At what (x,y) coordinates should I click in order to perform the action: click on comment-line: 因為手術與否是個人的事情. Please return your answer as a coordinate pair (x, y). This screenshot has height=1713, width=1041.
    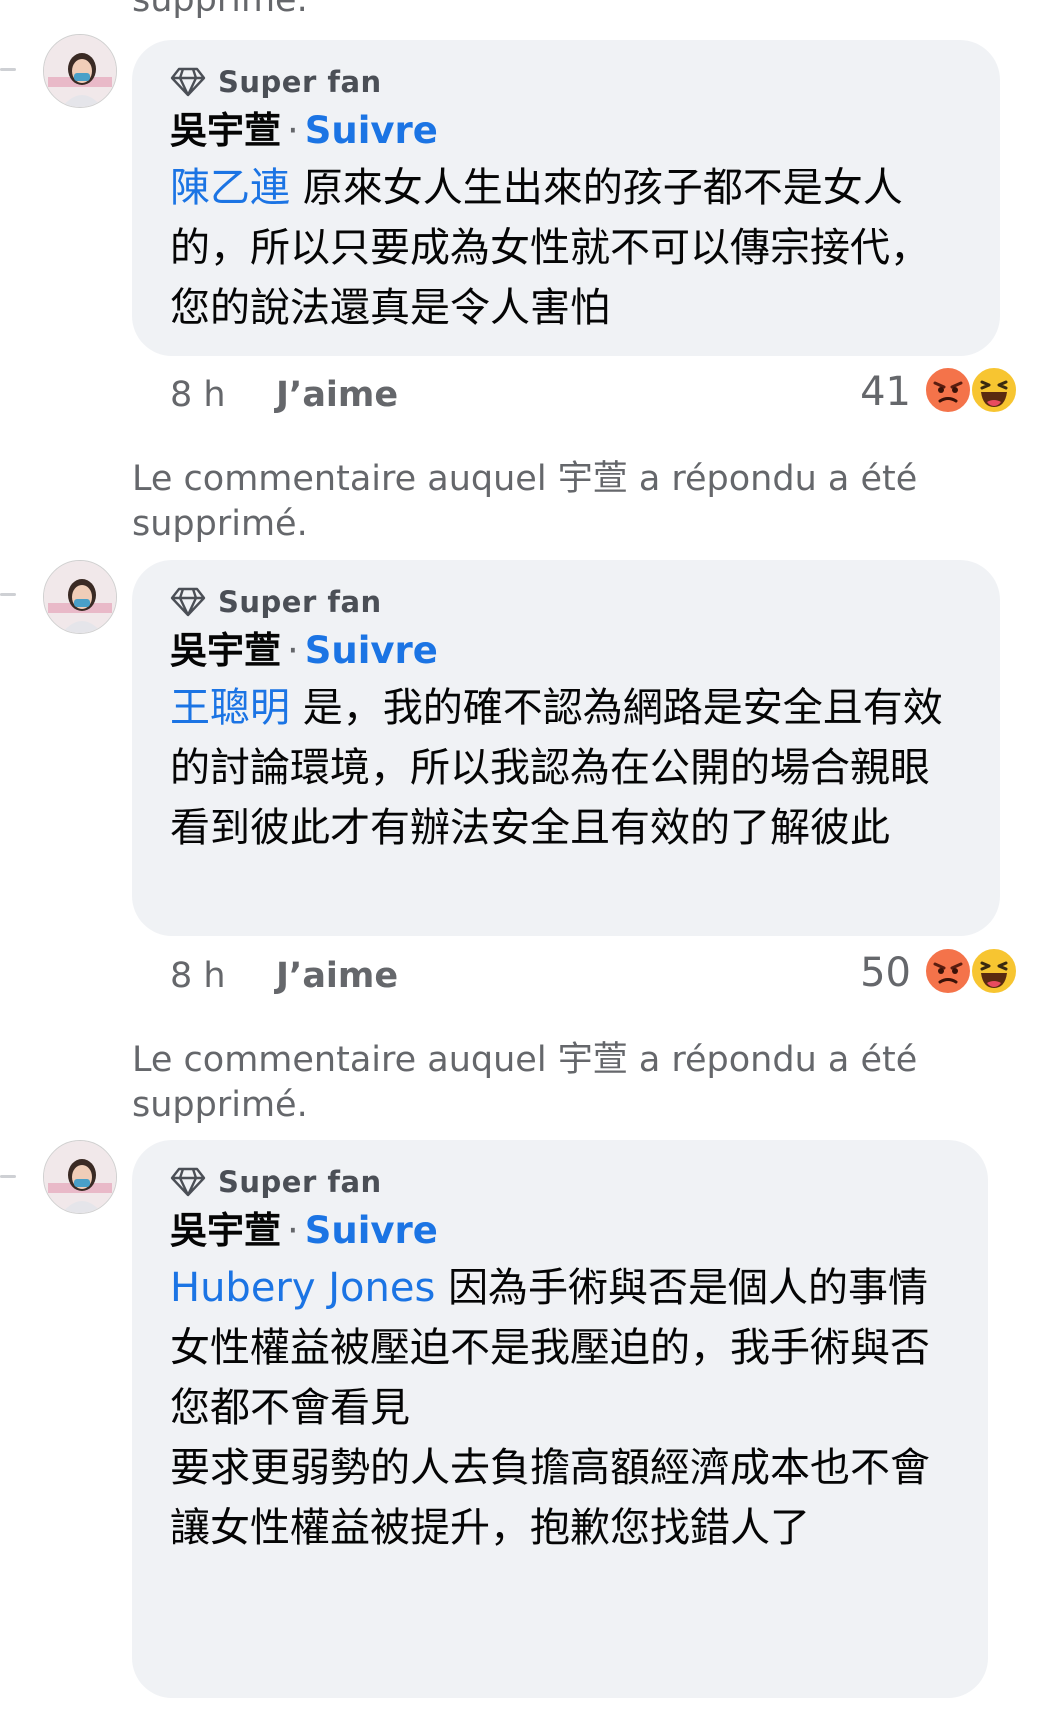
    Looking at the image, I should click on (688, 1288).